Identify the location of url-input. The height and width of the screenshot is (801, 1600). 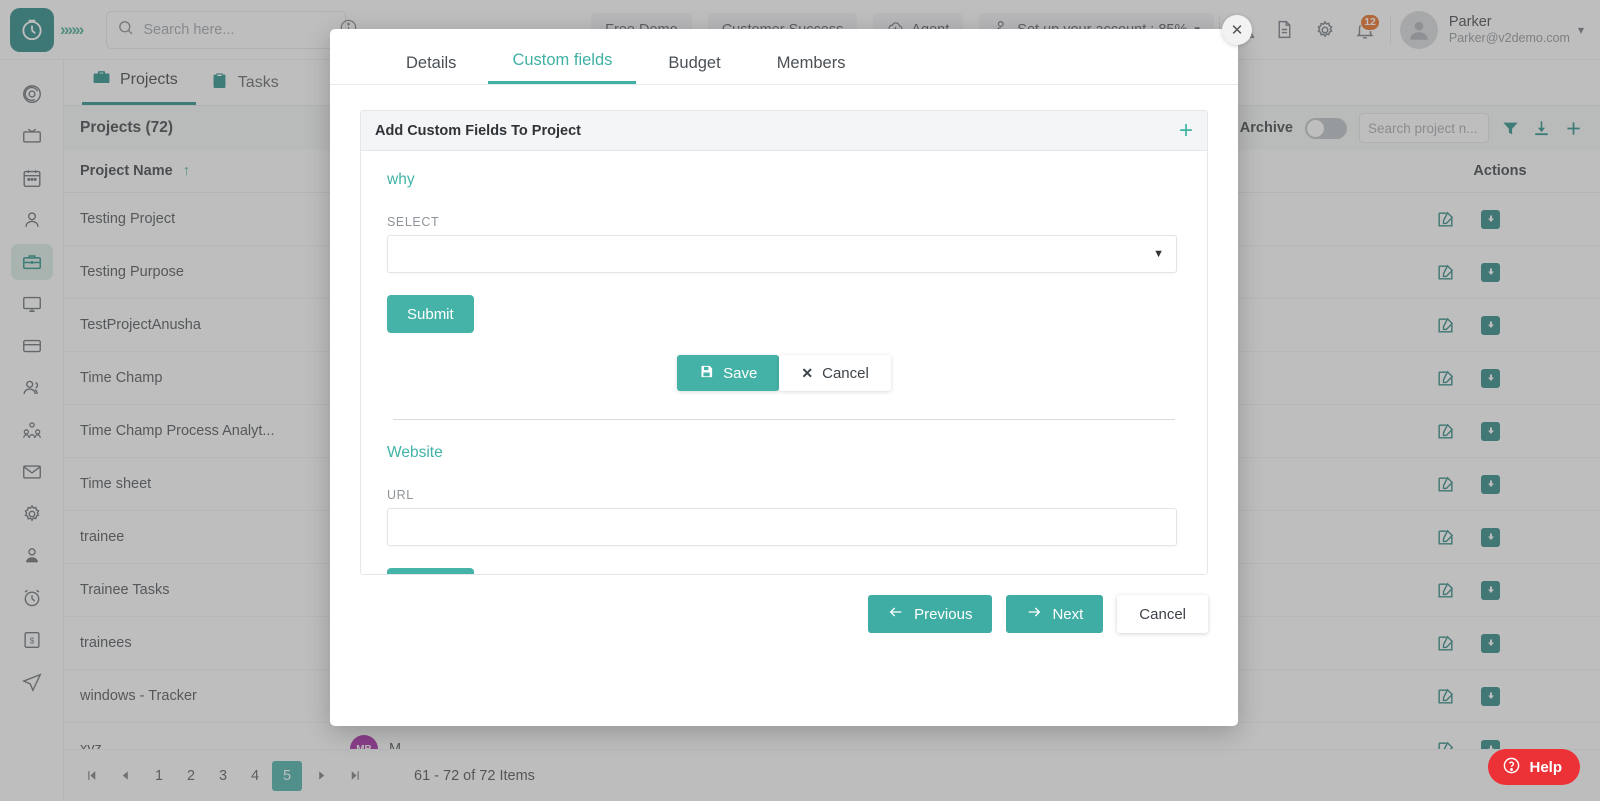
(782, 527).